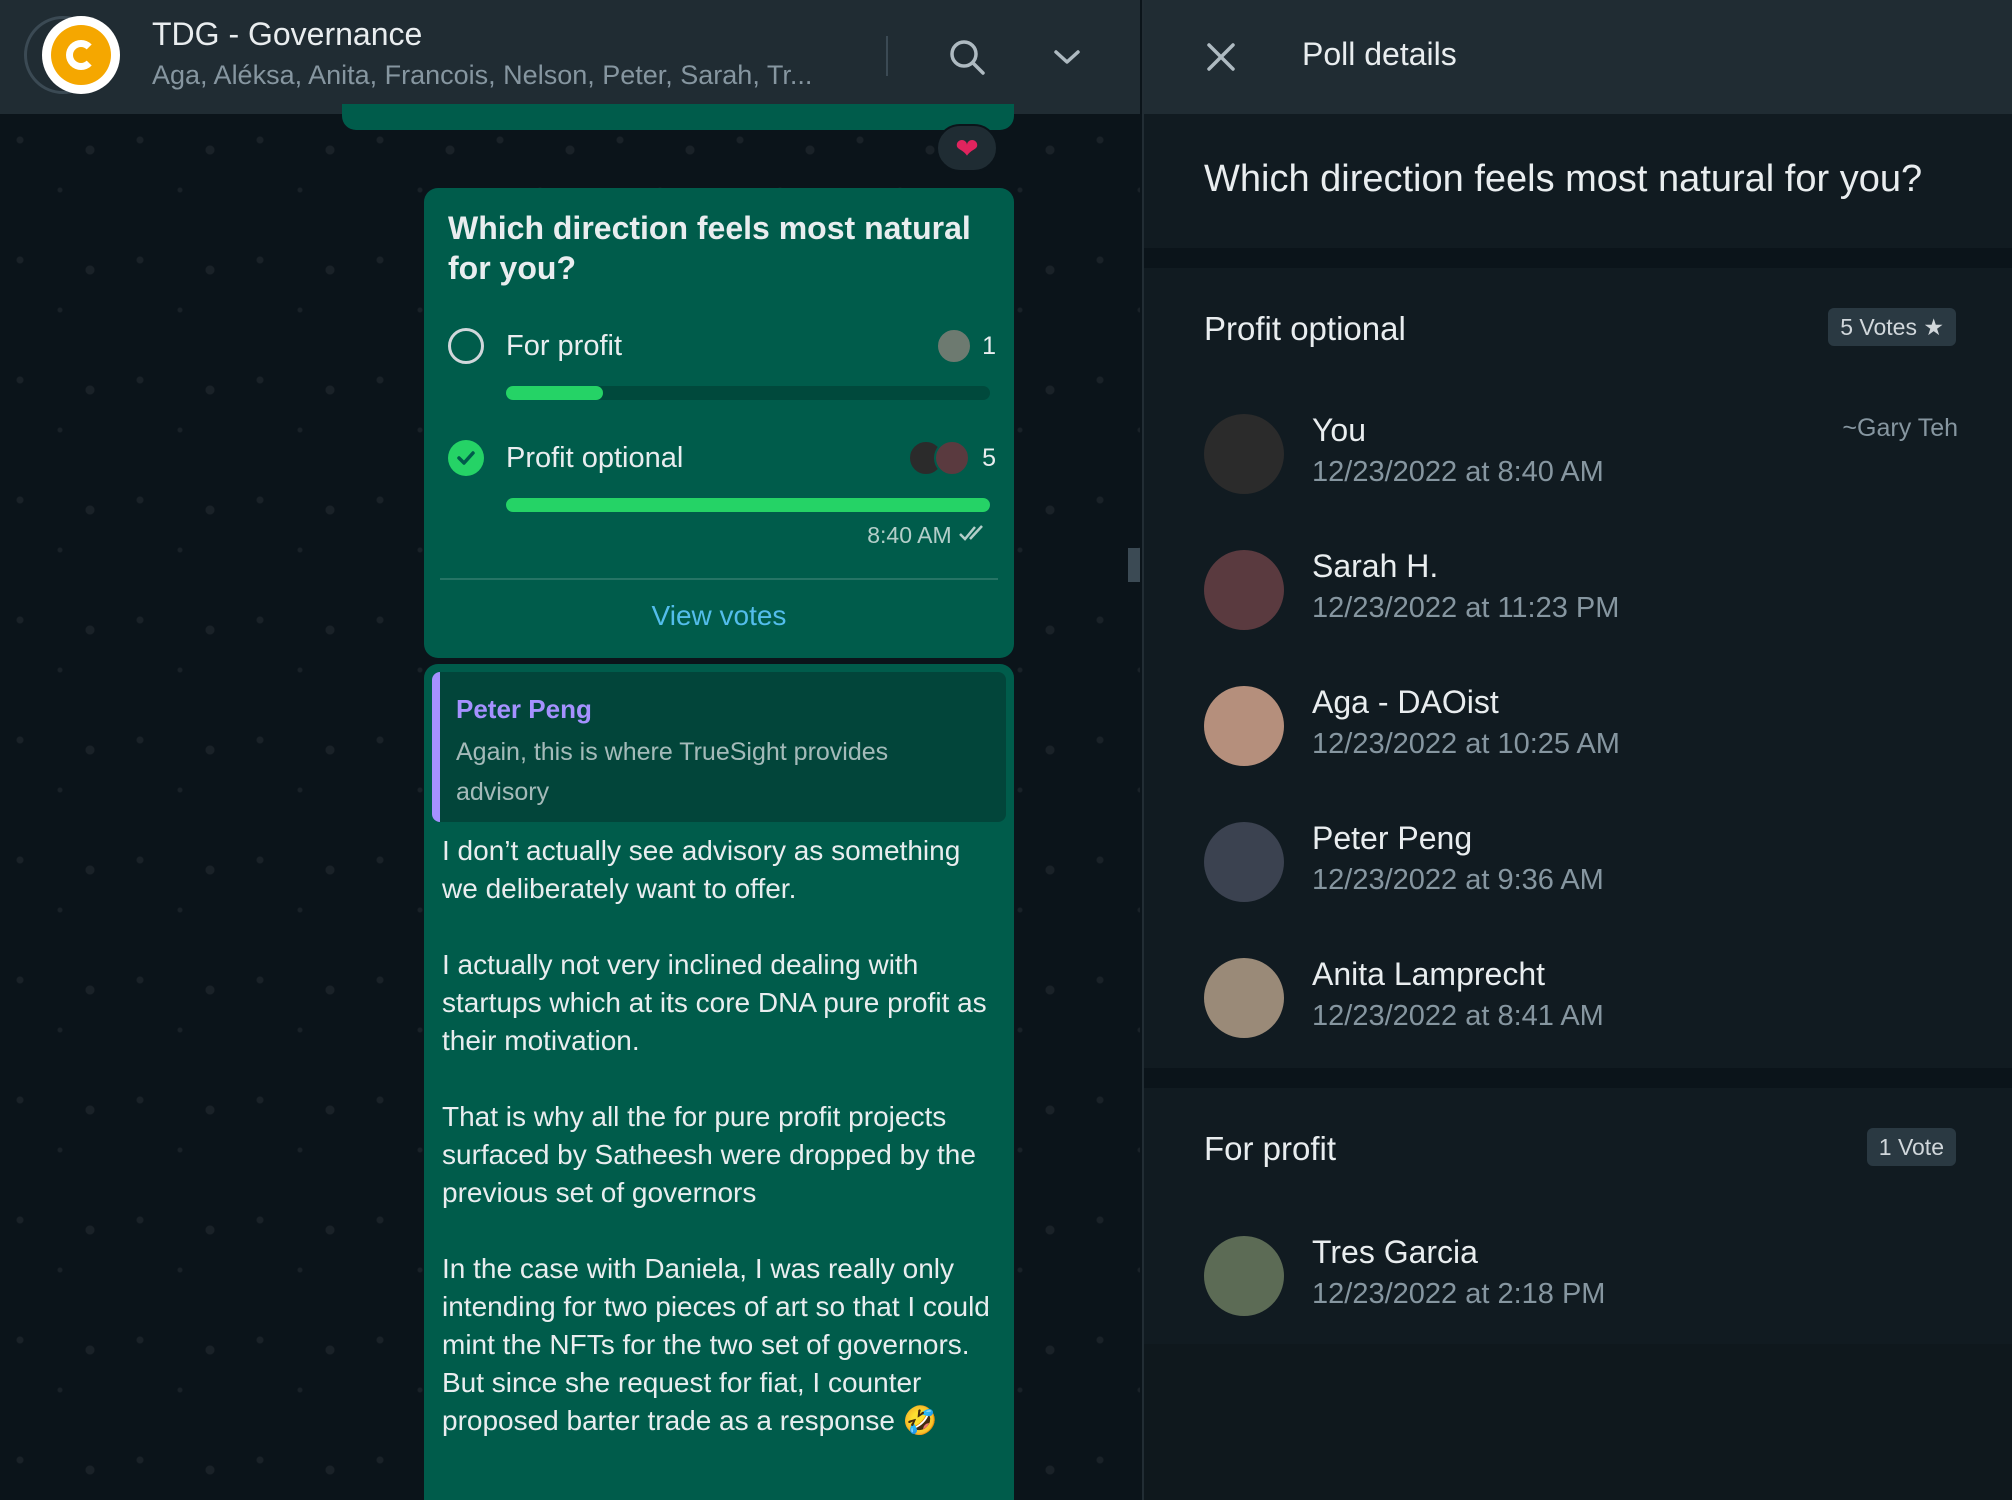 The height and width of the screenshot is (1500, 2012). What do you see at coordinates (466, 346) in the screenshot?
I see `radio-unchecked-icon` at bounding box center [466, 346].